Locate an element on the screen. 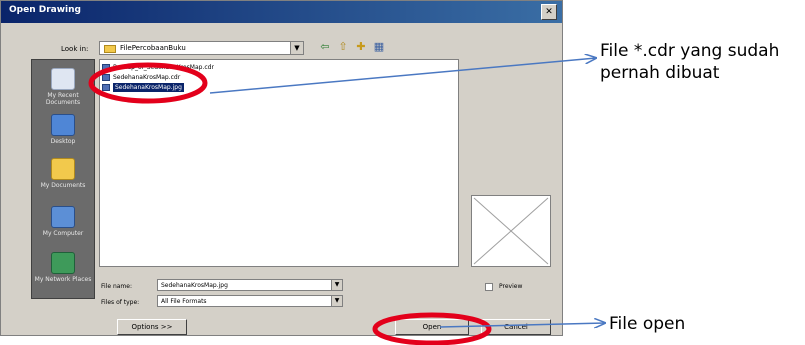 The height and width of the screenshot is (345, 805). place-label: My Documents is located at coordinates (63, 185).